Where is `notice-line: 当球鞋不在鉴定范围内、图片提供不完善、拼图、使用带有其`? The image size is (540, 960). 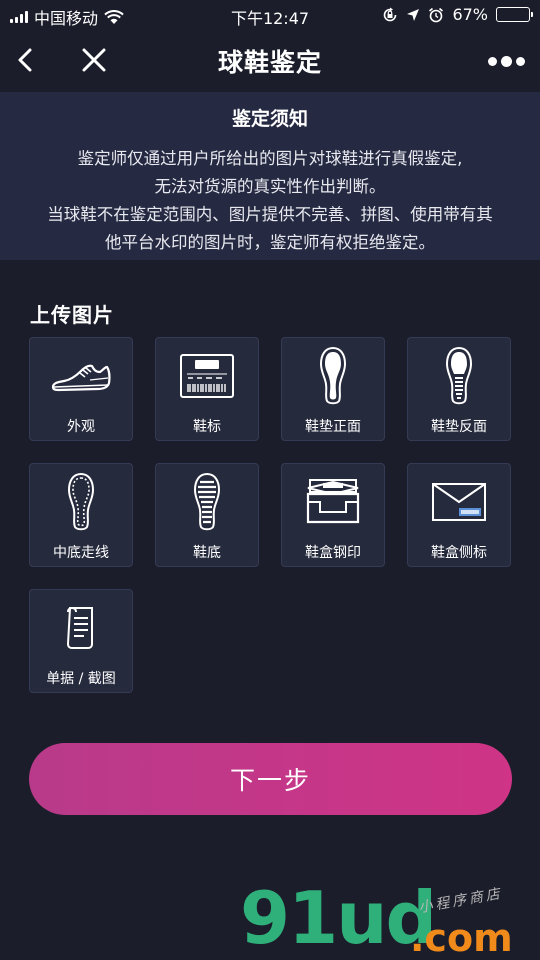 notice-line: 当球鞋不在鉴定范围内、图片提供不完善、拼图、使用带有其 is located at coordinates (270, 214).